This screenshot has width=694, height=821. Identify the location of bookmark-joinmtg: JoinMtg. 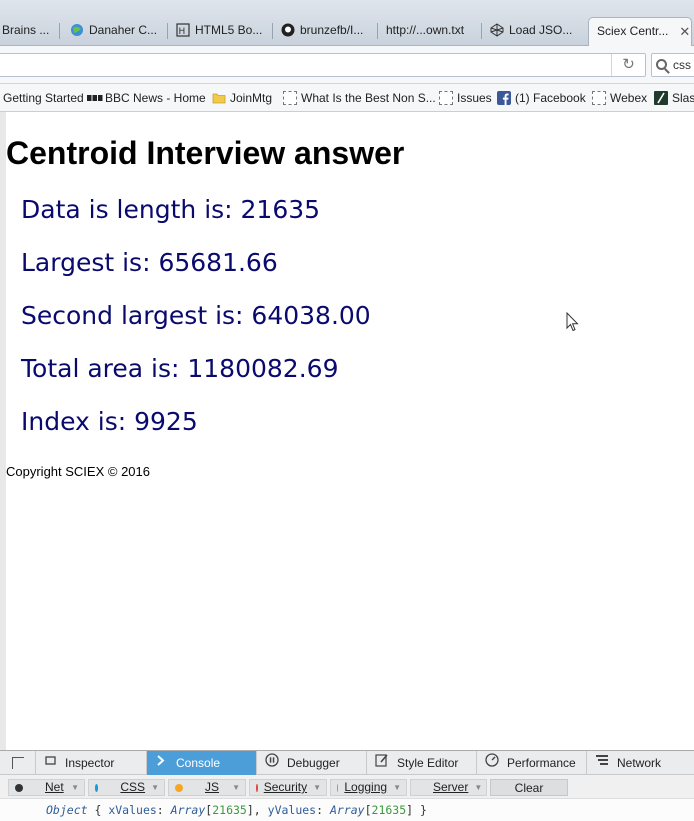
(242, 98).